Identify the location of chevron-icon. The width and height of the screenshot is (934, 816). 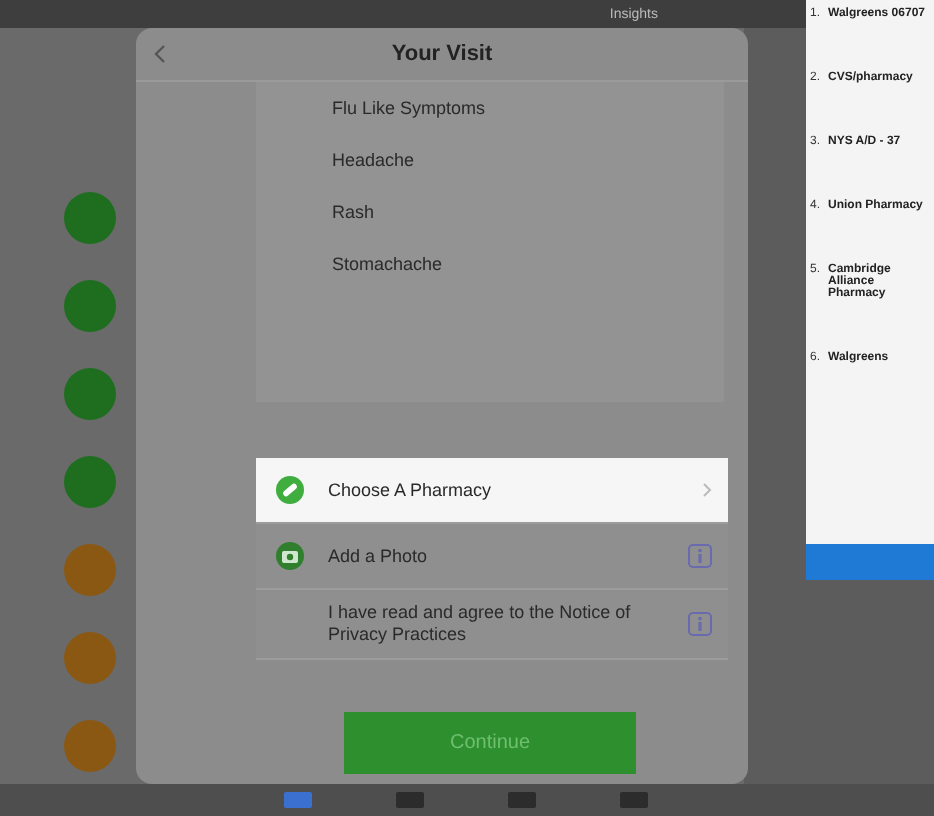
(707, 490).